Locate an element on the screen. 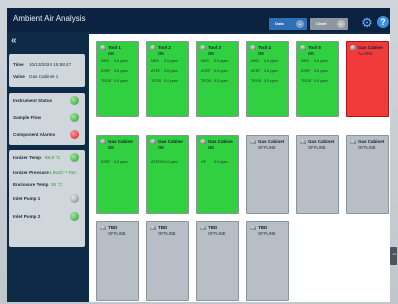 The width and height of the screenshot is (398, 304). collapse-sidebar-icon: « is located at coordinates (14, 40).